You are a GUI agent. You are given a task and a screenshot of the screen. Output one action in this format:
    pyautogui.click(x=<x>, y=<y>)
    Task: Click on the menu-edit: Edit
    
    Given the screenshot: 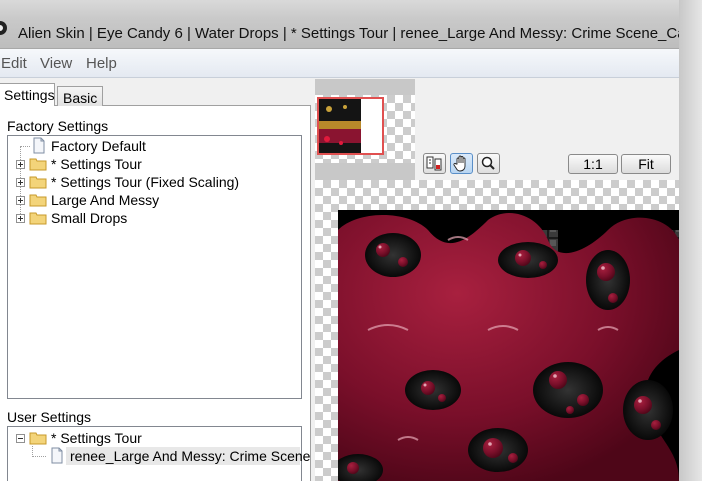 What is the action you would take?
    pyautogui.click(x=14, y=63)
    